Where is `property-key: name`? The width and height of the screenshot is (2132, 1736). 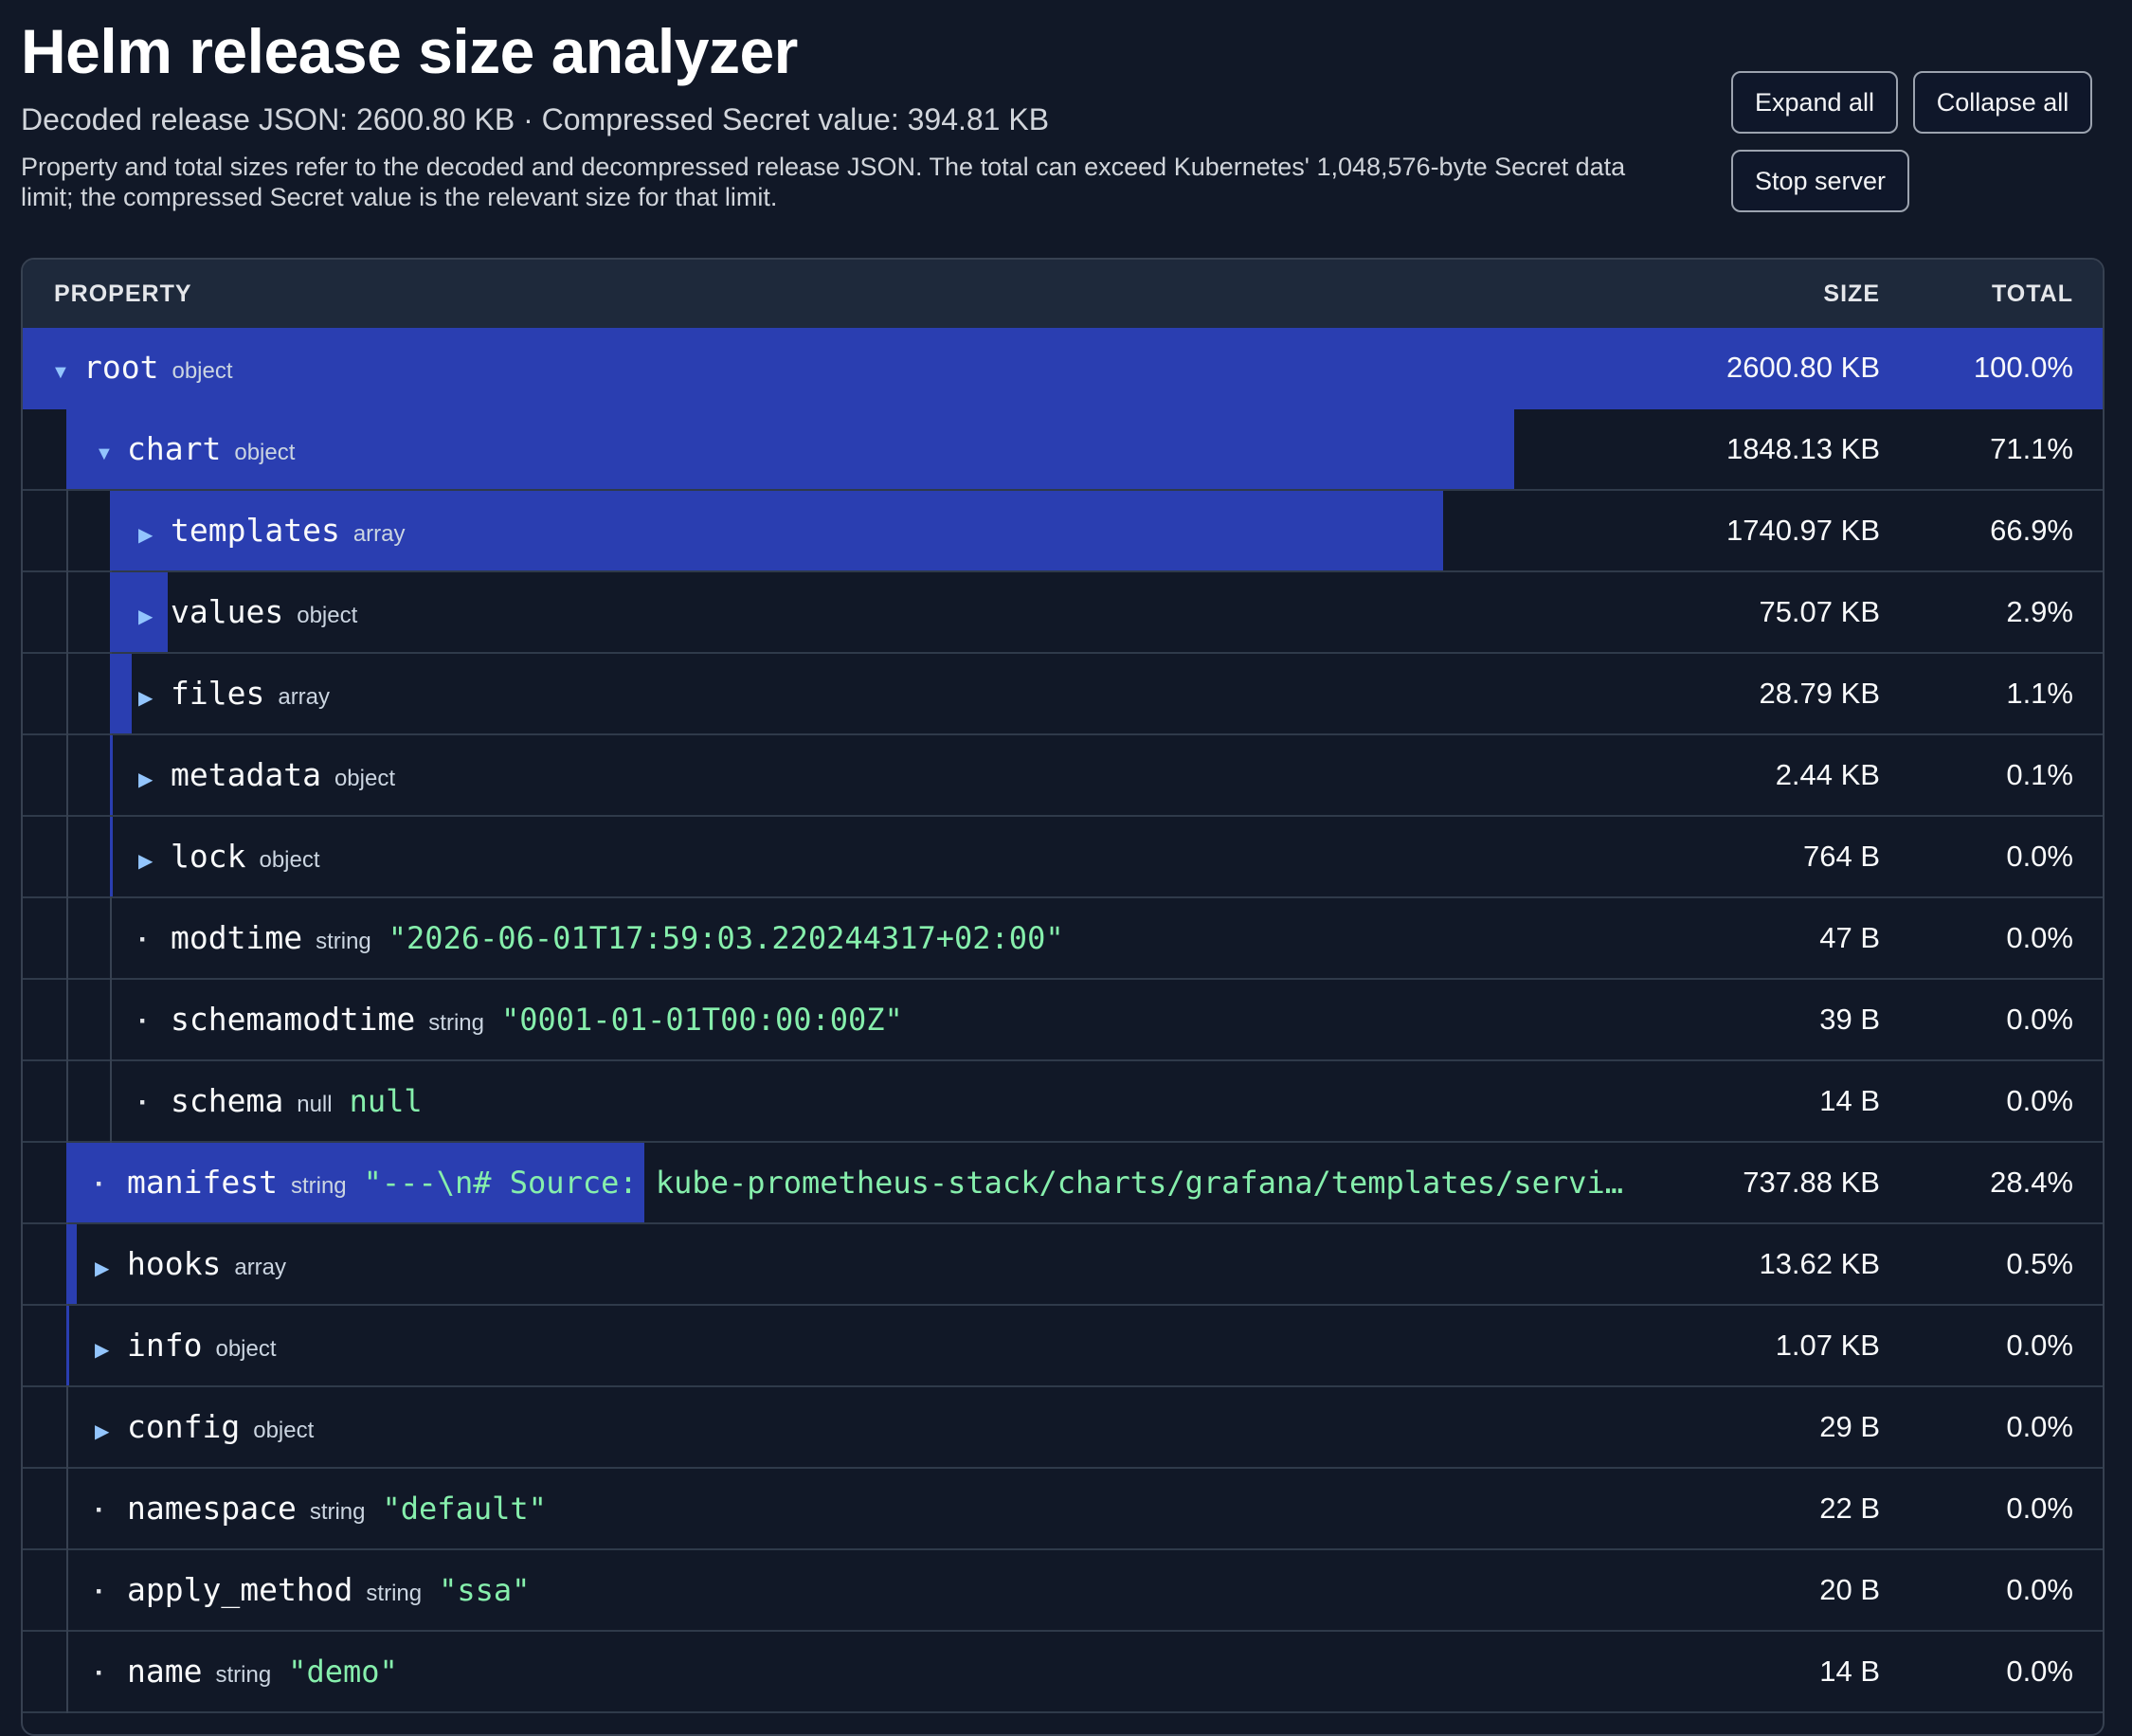 property-key: name is located at coordinates (165, 1671).